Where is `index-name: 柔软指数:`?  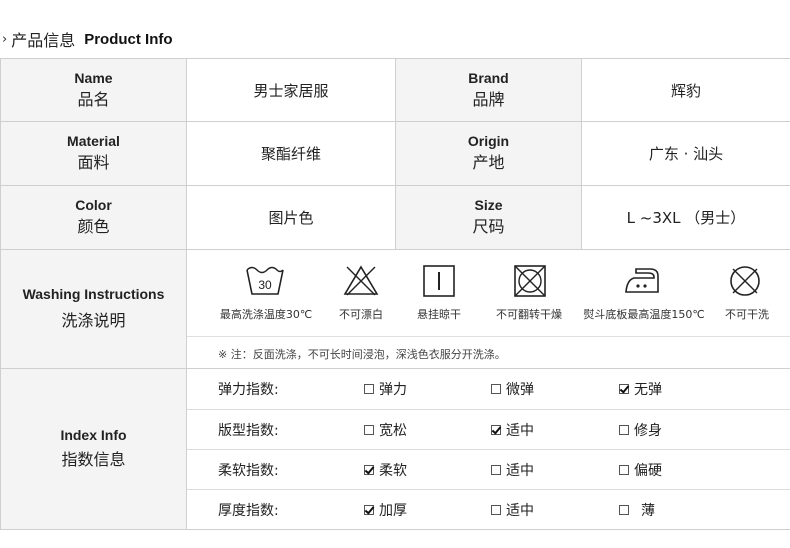
index-name: 柔软指数: is located at coordinates (248, 471).